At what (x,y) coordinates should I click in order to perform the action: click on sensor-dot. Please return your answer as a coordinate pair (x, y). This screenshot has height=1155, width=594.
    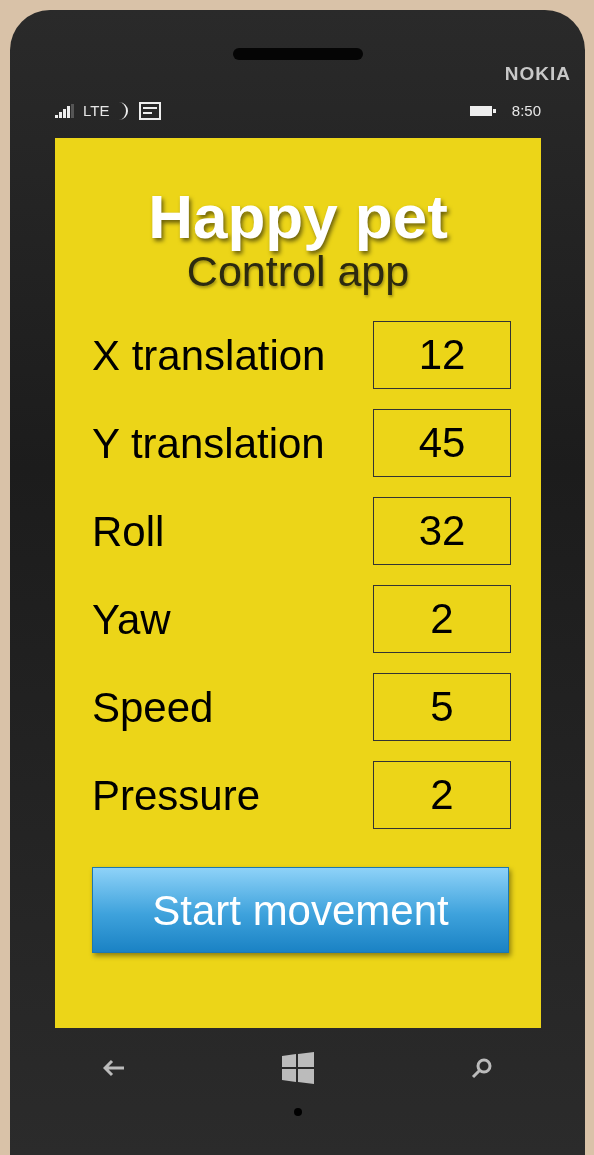
    Looking at the image, I should click on (298, 1112).